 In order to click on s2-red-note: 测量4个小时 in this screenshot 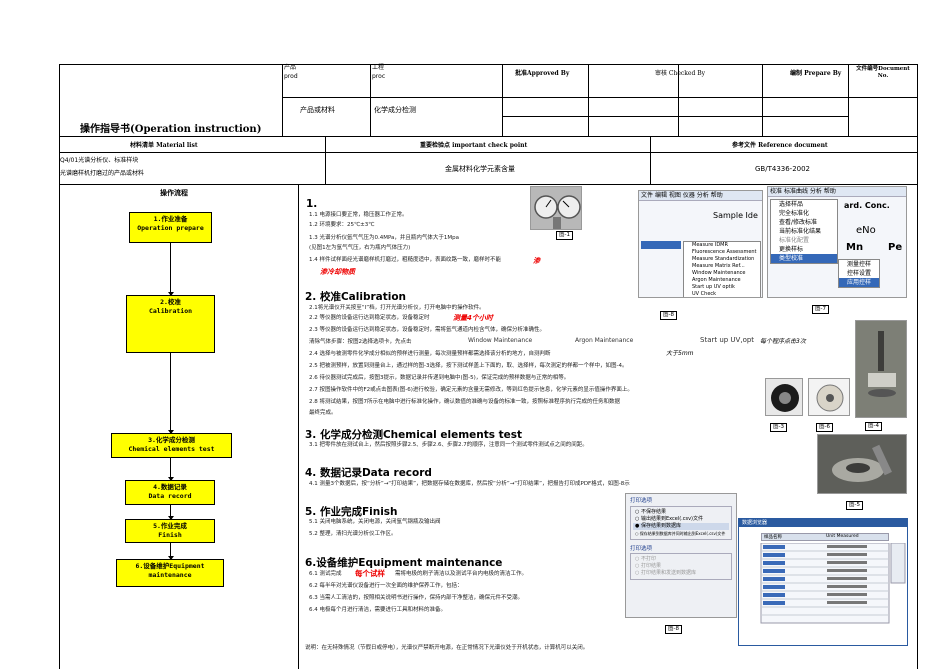, I will do `click(473, 318)`.